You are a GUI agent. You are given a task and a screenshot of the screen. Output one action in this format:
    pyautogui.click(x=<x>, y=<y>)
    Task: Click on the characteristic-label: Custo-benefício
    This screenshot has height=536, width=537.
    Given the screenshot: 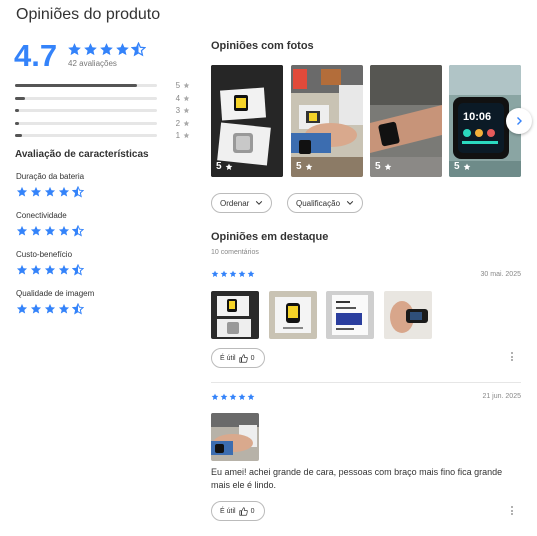 What is the action you would take?
    pyautogui.click(x=44, y=254)
    